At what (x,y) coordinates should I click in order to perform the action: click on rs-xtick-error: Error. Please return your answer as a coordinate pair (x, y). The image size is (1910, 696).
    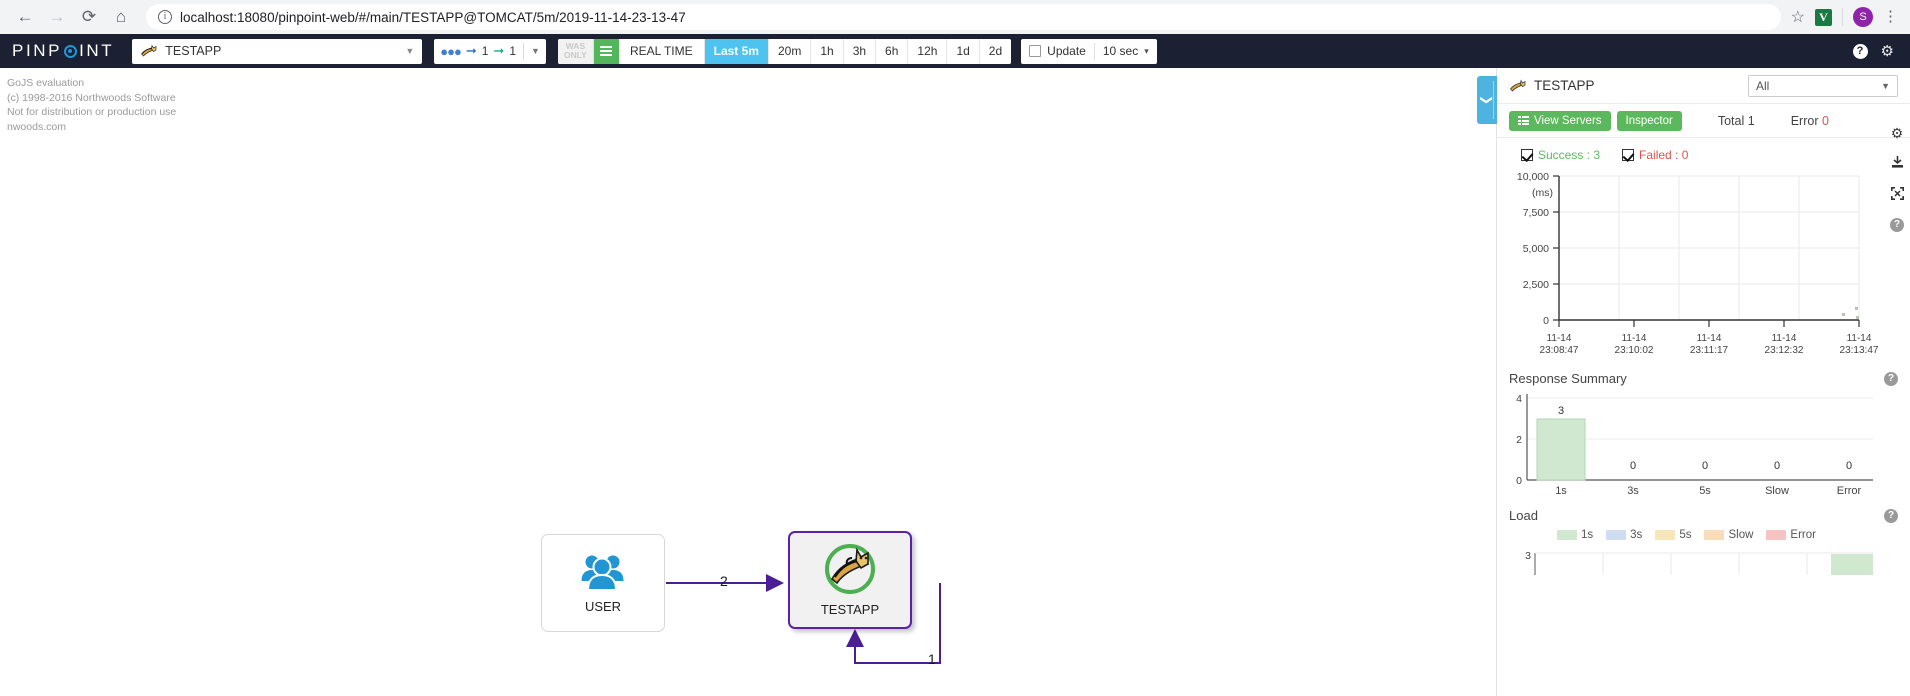
    Looking at the image, I should click on (1849, 491).